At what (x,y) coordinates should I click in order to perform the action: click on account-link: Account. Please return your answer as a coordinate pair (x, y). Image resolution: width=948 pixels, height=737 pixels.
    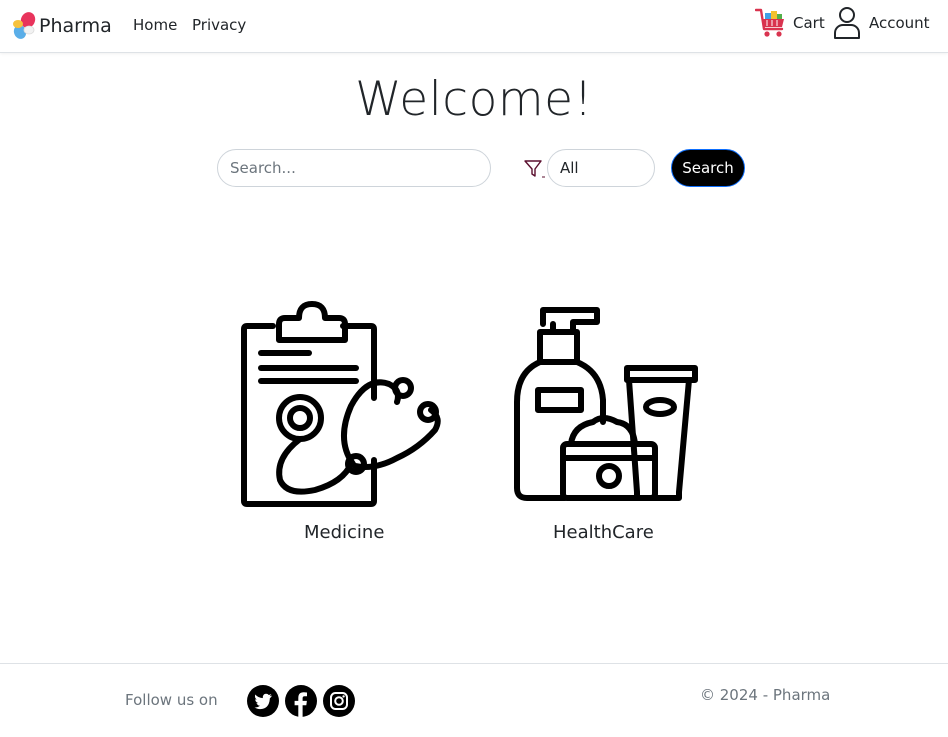
    Looking at the image, I should click on (881, 23).